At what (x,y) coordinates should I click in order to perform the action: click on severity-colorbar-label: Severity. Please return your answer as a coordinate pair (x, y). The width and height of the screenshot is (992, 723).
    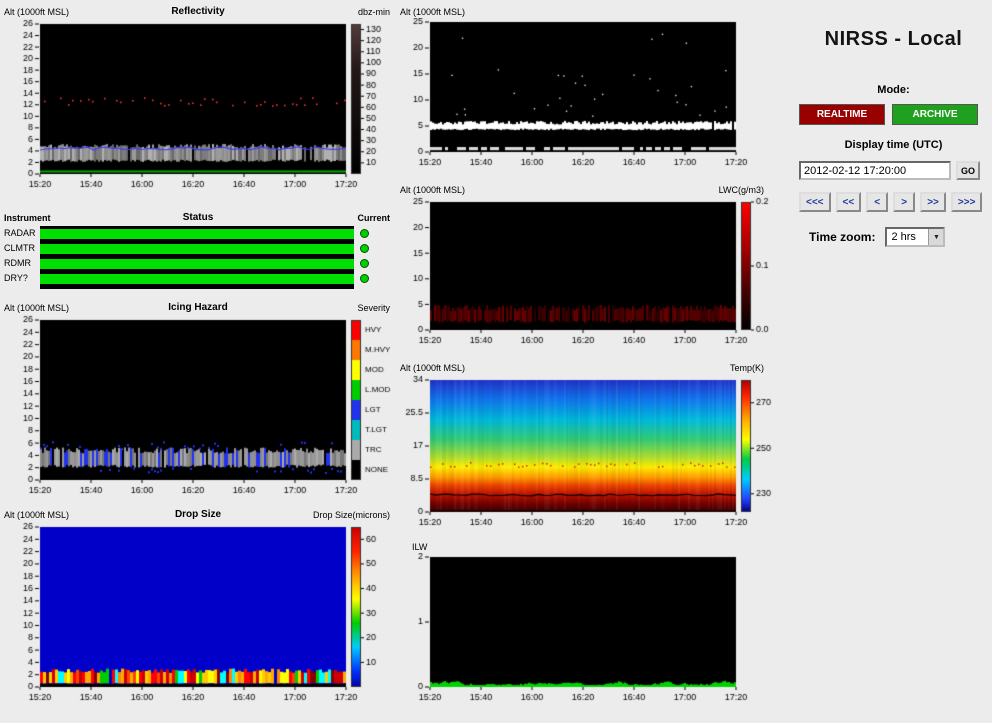
    Looking at the image, I should click on (373, 308).